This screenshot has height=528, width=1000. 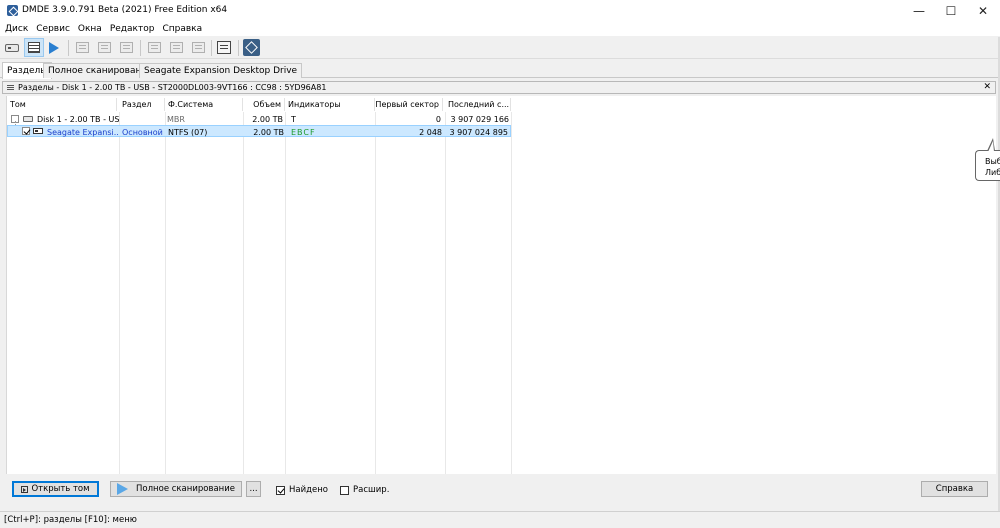 I want to click on row-checkbox-checked, so click(x=26, y=131).